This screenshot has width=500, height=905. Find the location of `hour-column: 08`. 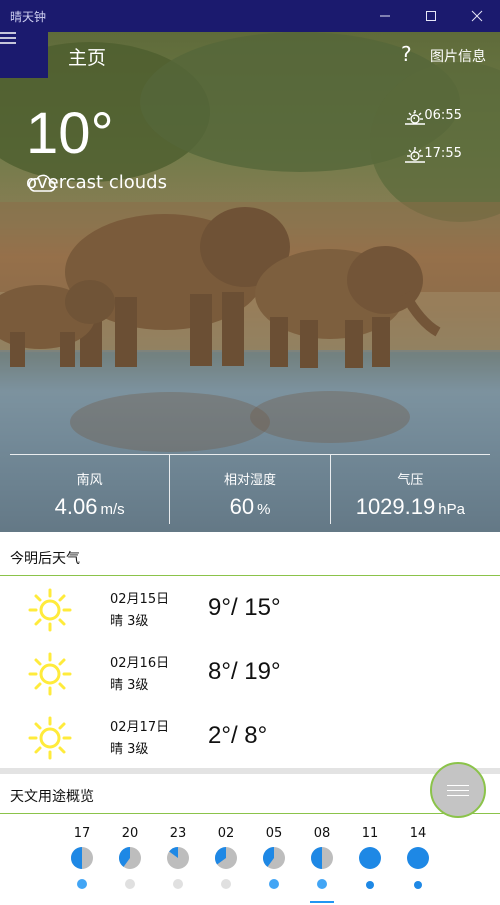

hour-column: 08 is located at coordinates (322, 857).